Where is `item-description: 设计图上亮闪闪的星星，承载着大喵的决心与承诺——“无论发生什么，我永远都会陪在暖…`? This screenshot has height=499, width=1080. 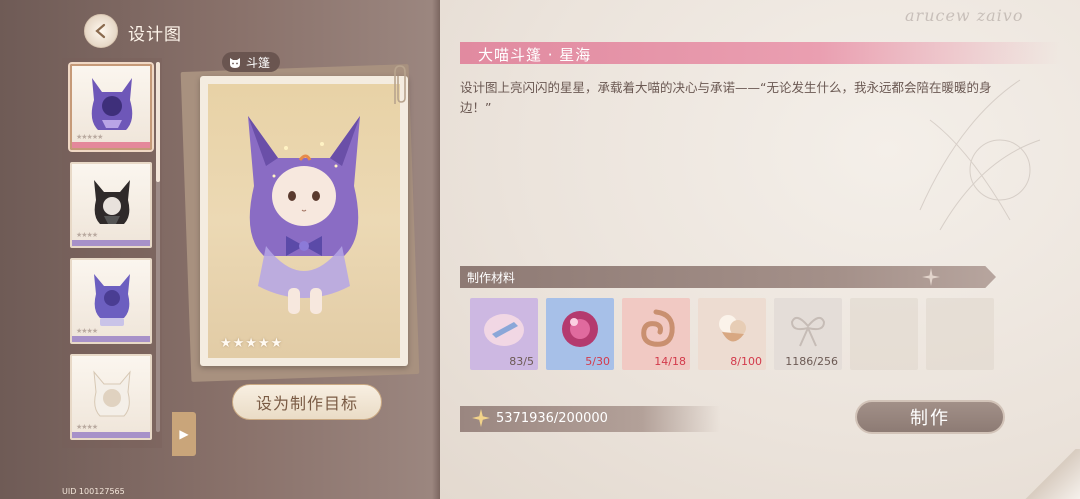
item-description: 设计图上亮闪闪的星星，承载着大喵的决心与承诺——“无论发生什么，我永远都会陪在暖… is located at coordinates (726, 97).